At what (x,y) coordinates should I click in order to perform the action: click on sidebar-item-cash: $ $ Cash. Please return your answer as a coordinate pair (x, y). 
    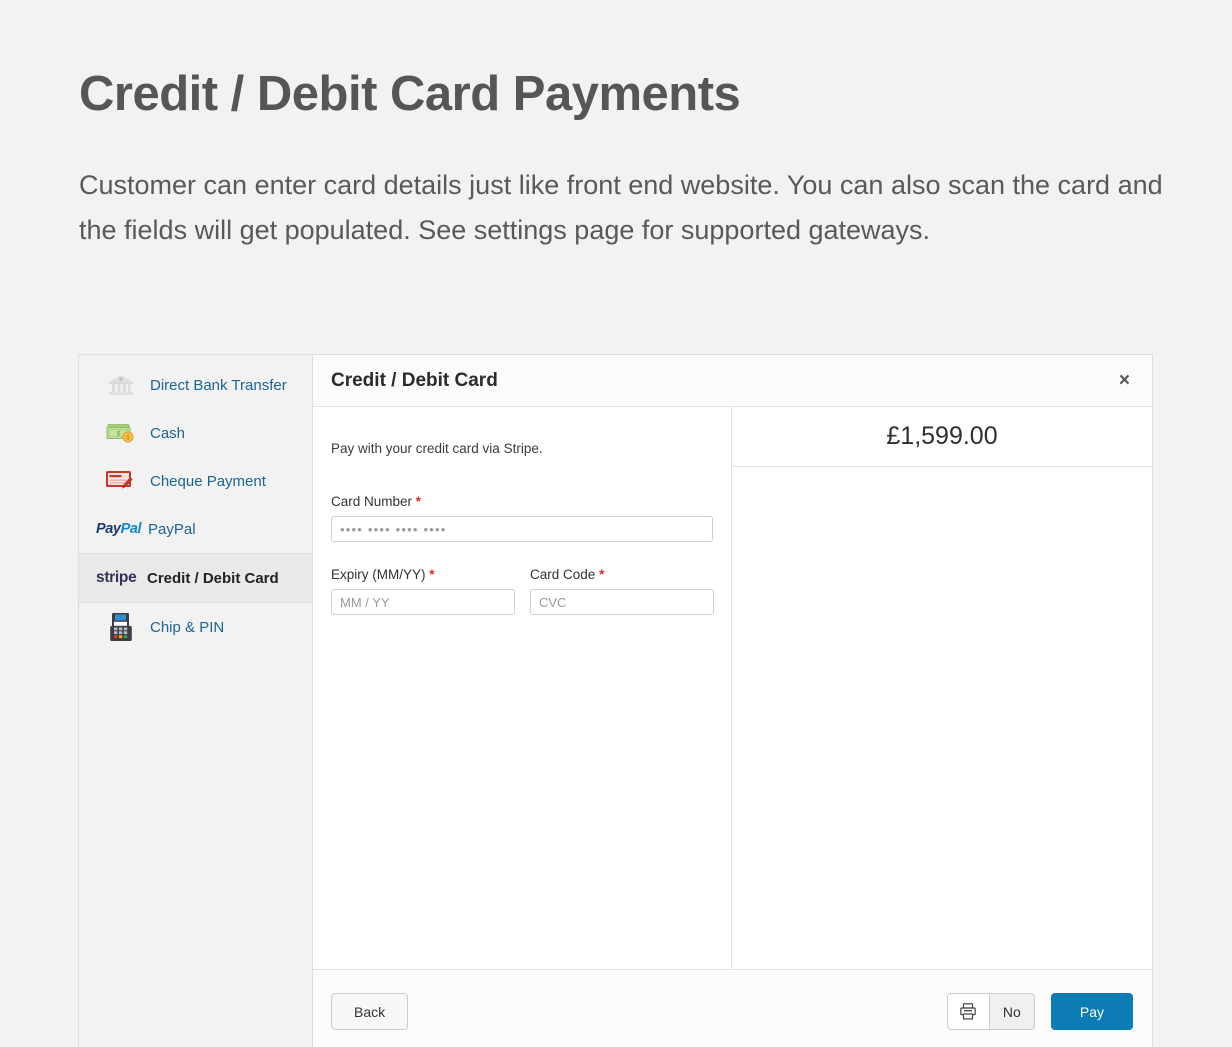
    Looking at the image, I should click on (195, 433).